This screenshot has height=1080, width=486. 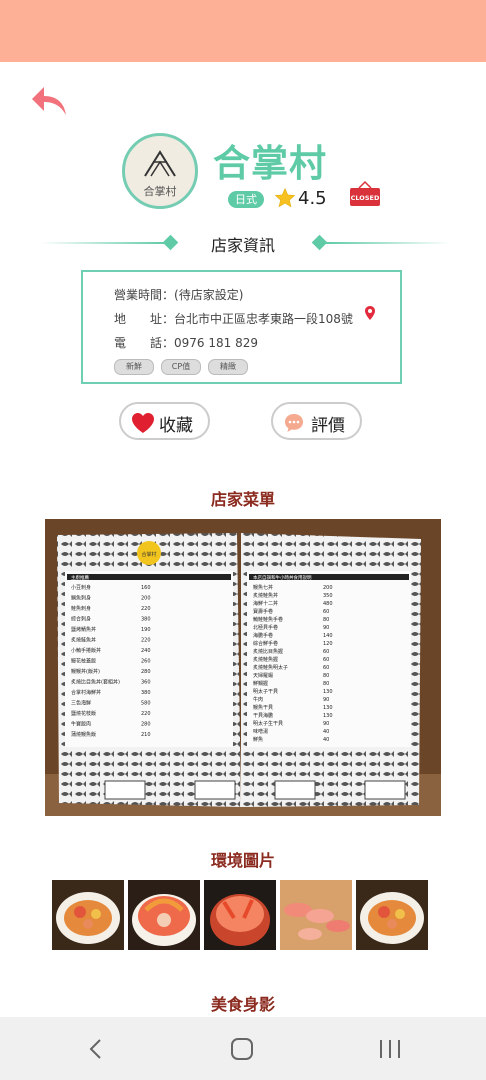 What do you see at coordinates (243, 31) in the screenshot?
I see `status-bar` at bounding box center [243, 31].